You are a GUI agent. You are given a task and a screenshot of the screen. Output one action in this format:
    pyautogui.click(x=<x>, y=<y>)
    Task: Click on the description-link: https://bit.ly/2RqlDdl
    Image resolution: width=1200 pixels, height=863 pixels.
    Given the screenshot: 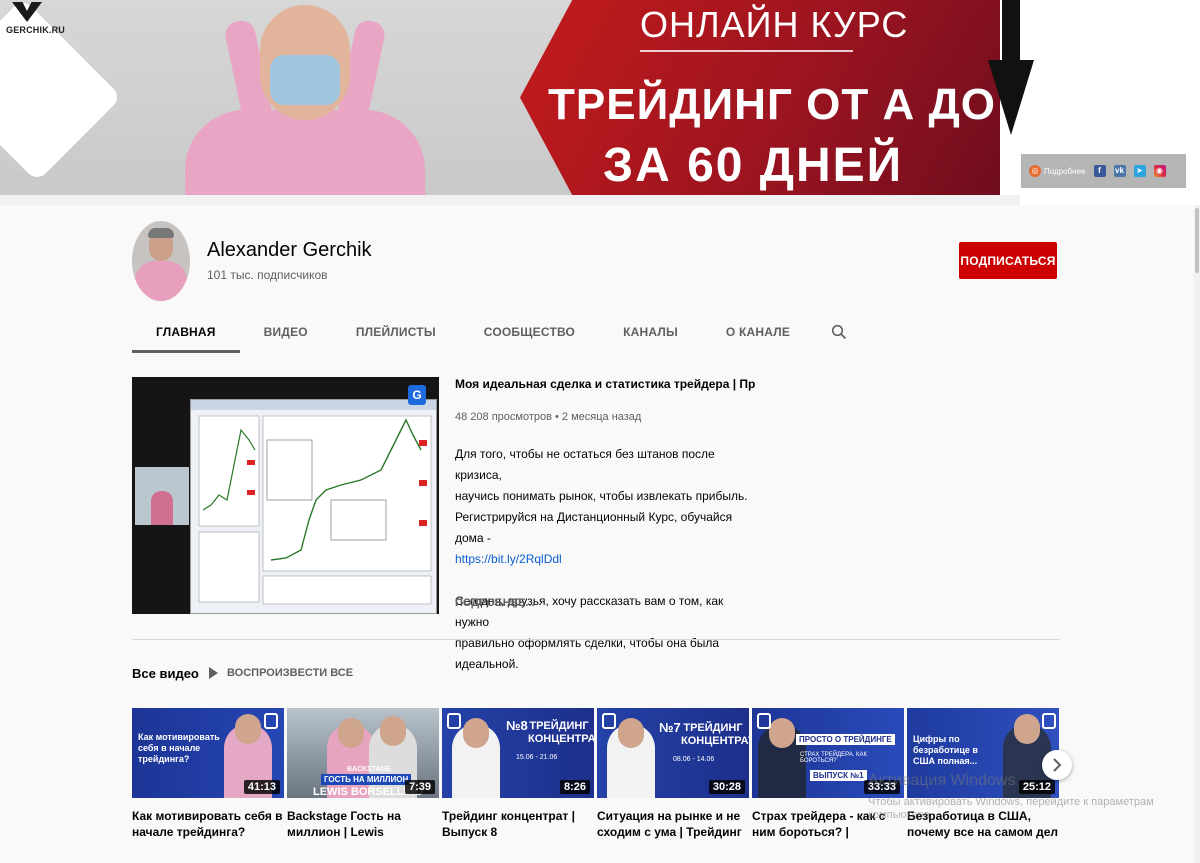 What is the action you would take?
    pyautogui.click(x=508, y=559)
    